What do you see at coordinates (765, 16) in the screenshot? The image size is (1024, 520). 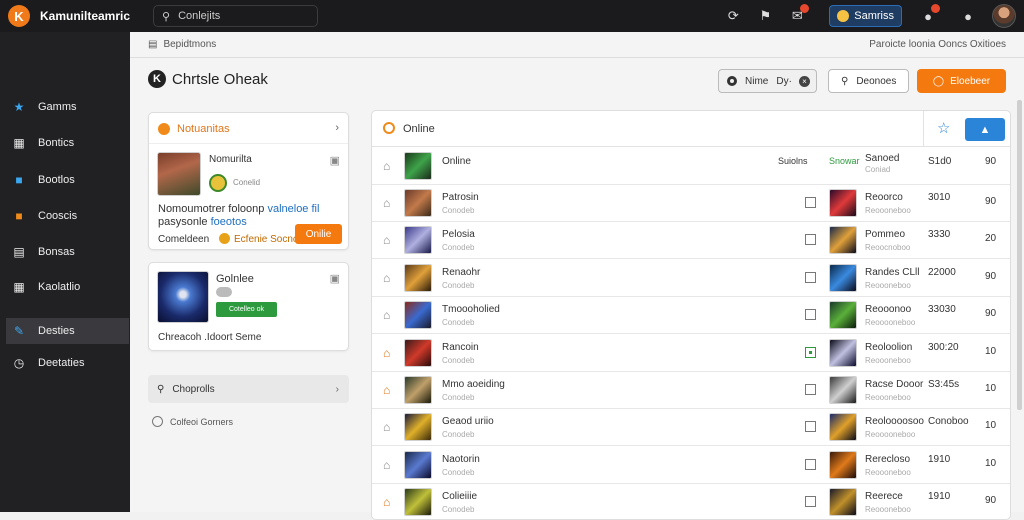 I see `flag-icon: ⚑` at bounding box center [765, 16].